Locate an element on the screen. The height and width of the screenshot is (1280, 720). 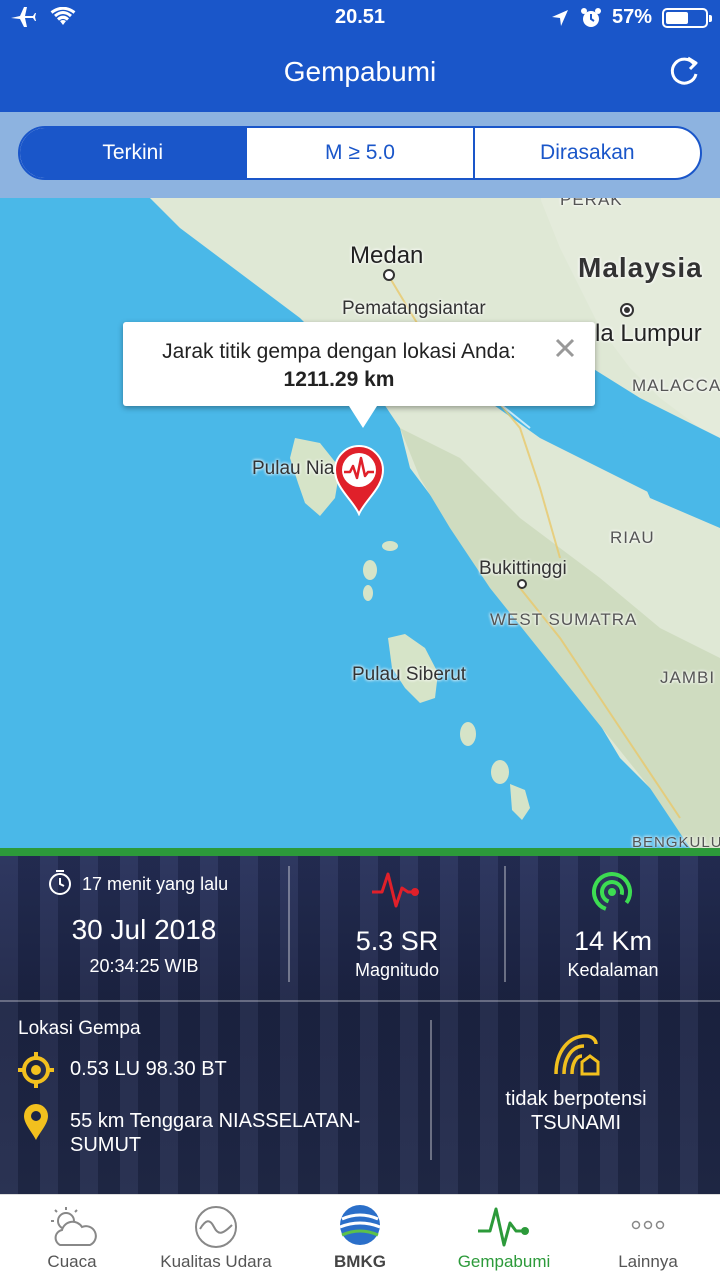
event-date: 30 Jul 2018 is located at coordinates (144, 929).